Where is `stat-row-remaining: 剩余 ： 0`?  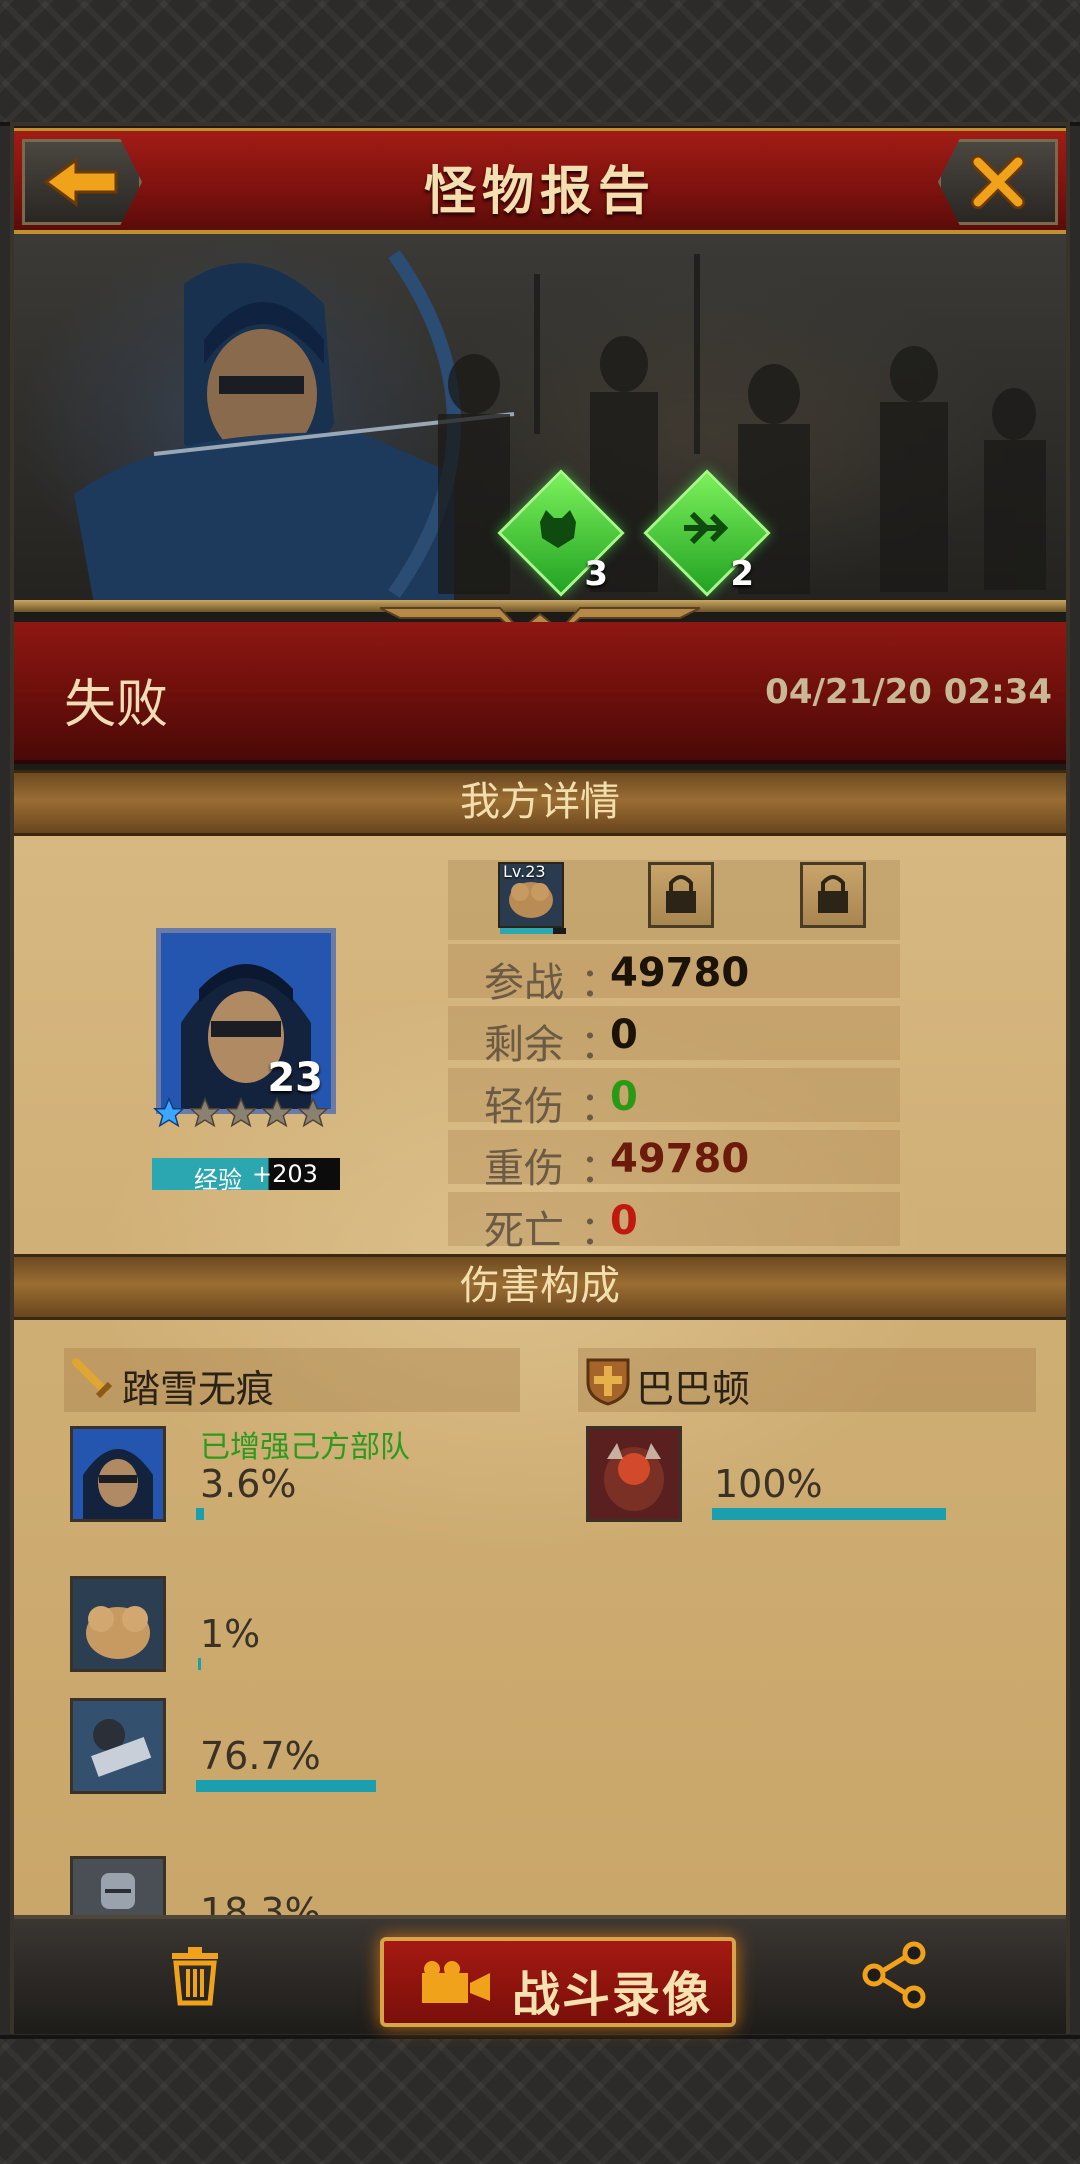
stat-row-remaining: 剩余 ： 0 is located at coordinates (674, 1037).